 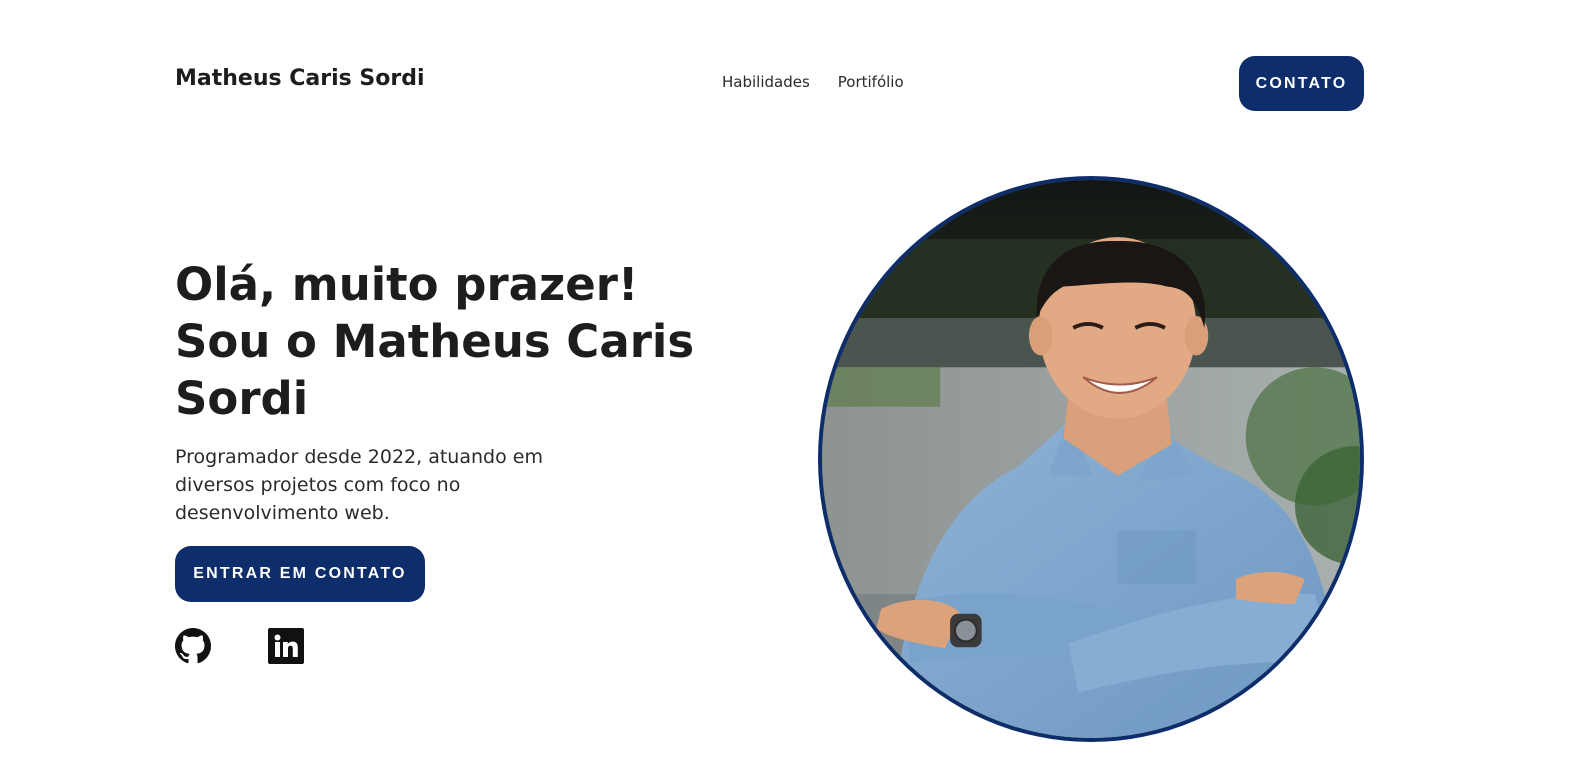 I want to click on nav-link-portifolio: Portifólio, so click(x=871, y=82).